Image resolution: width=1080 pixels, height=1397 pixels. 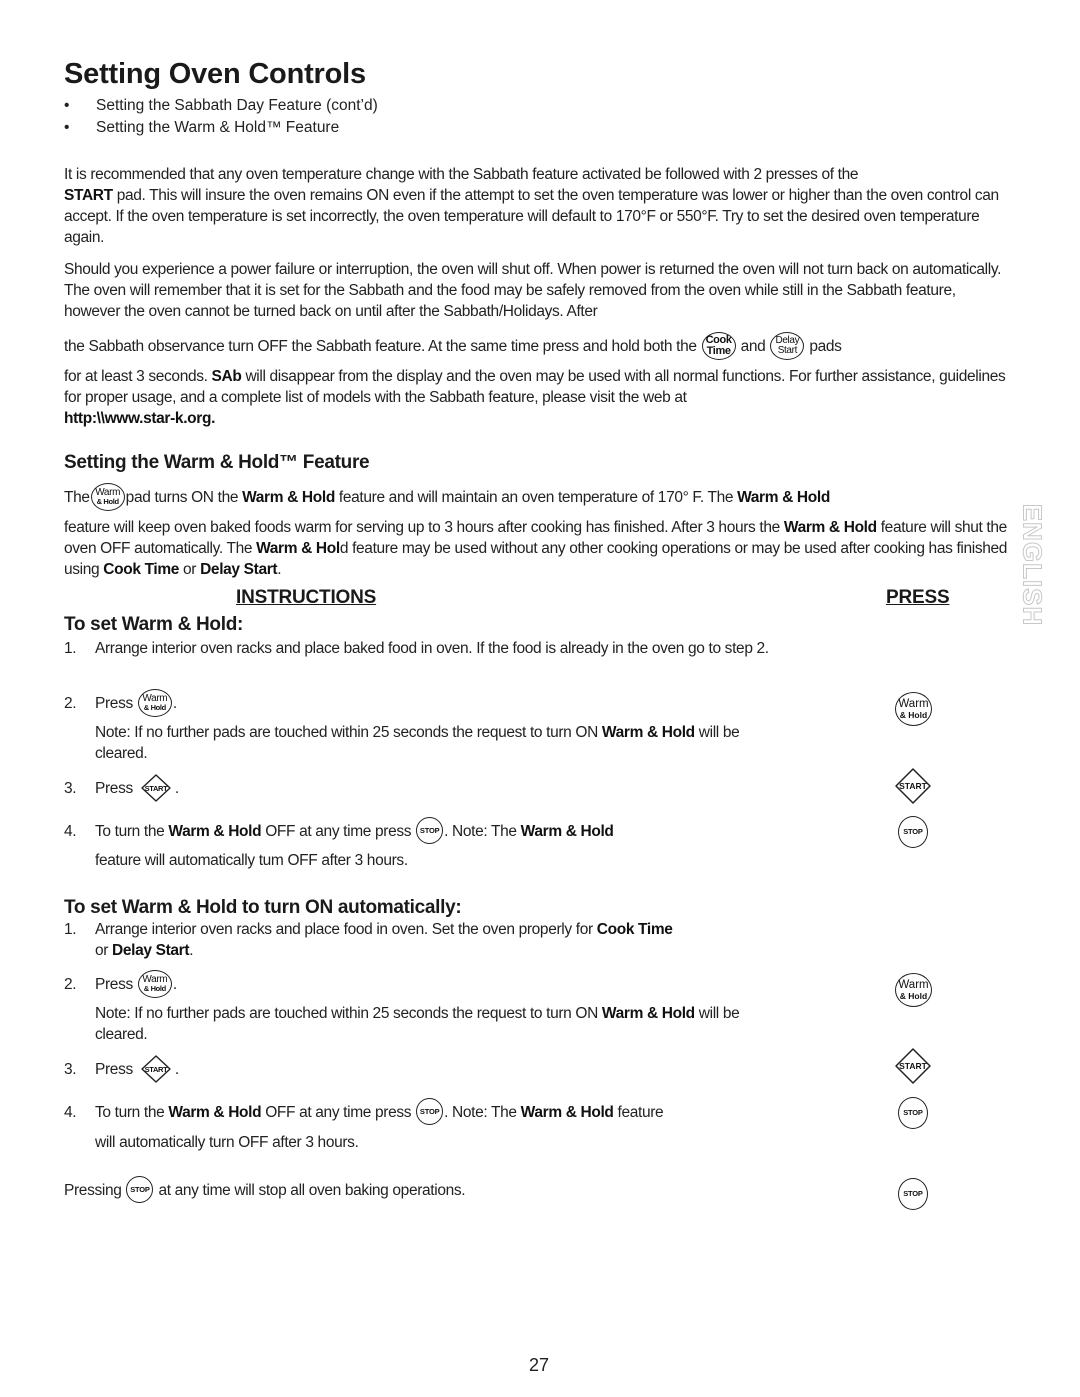 I want to click on language-tab-label: ENGLISH, so click(x=1032, y=565).